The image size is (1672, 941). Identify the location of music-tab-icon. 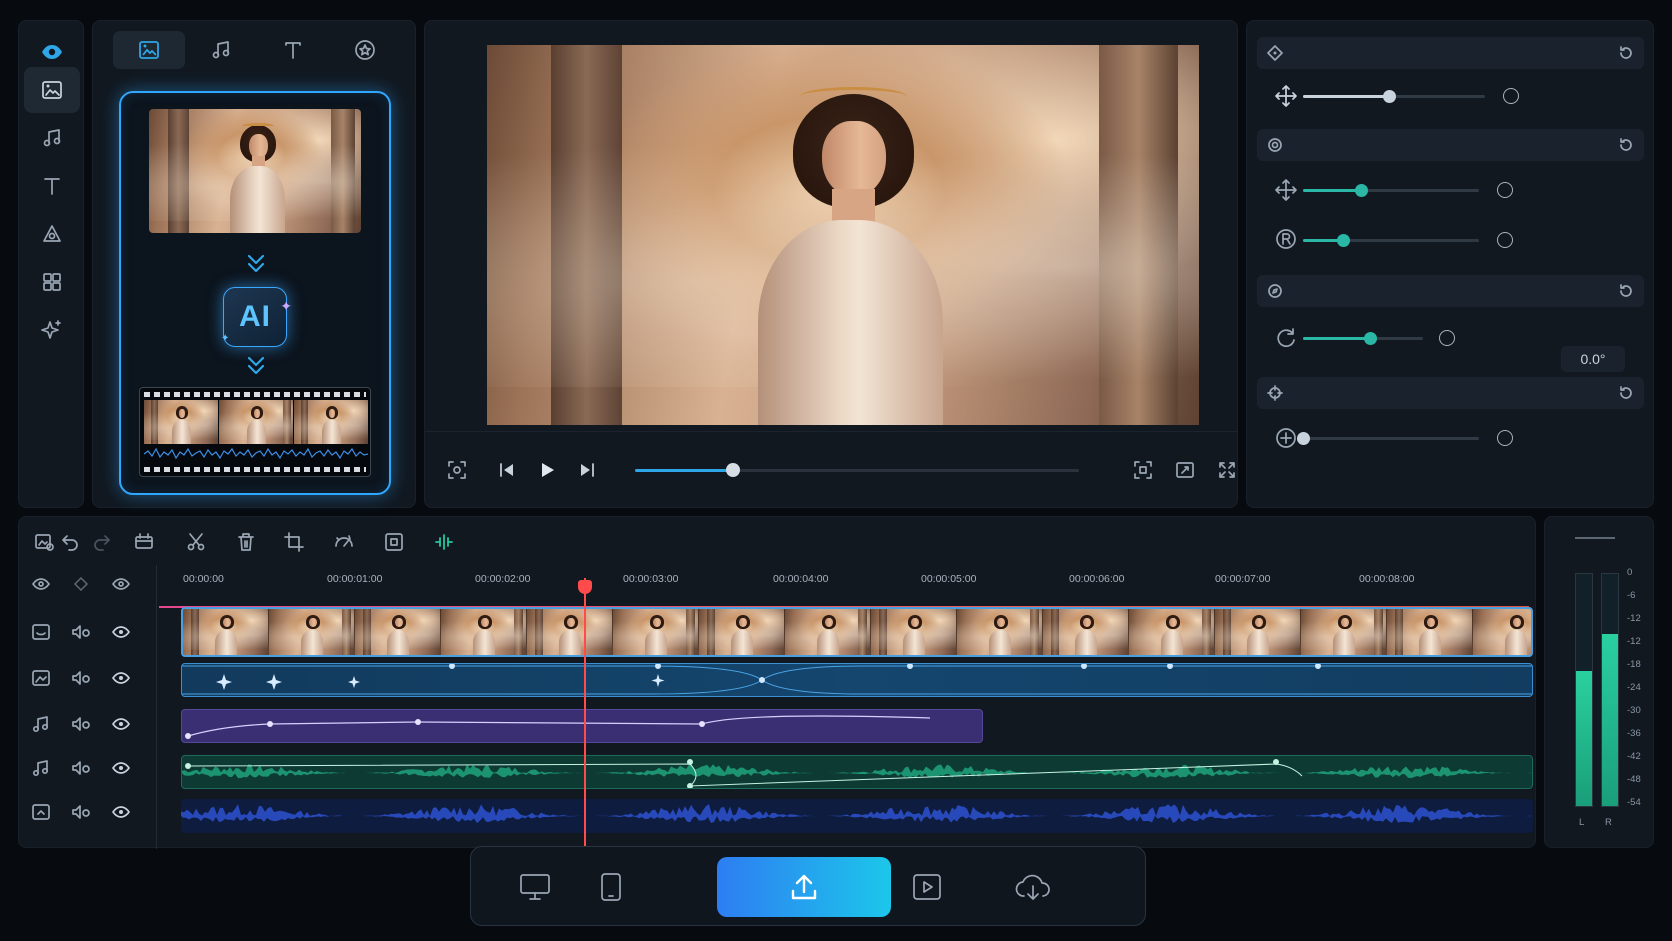
(221, 50).